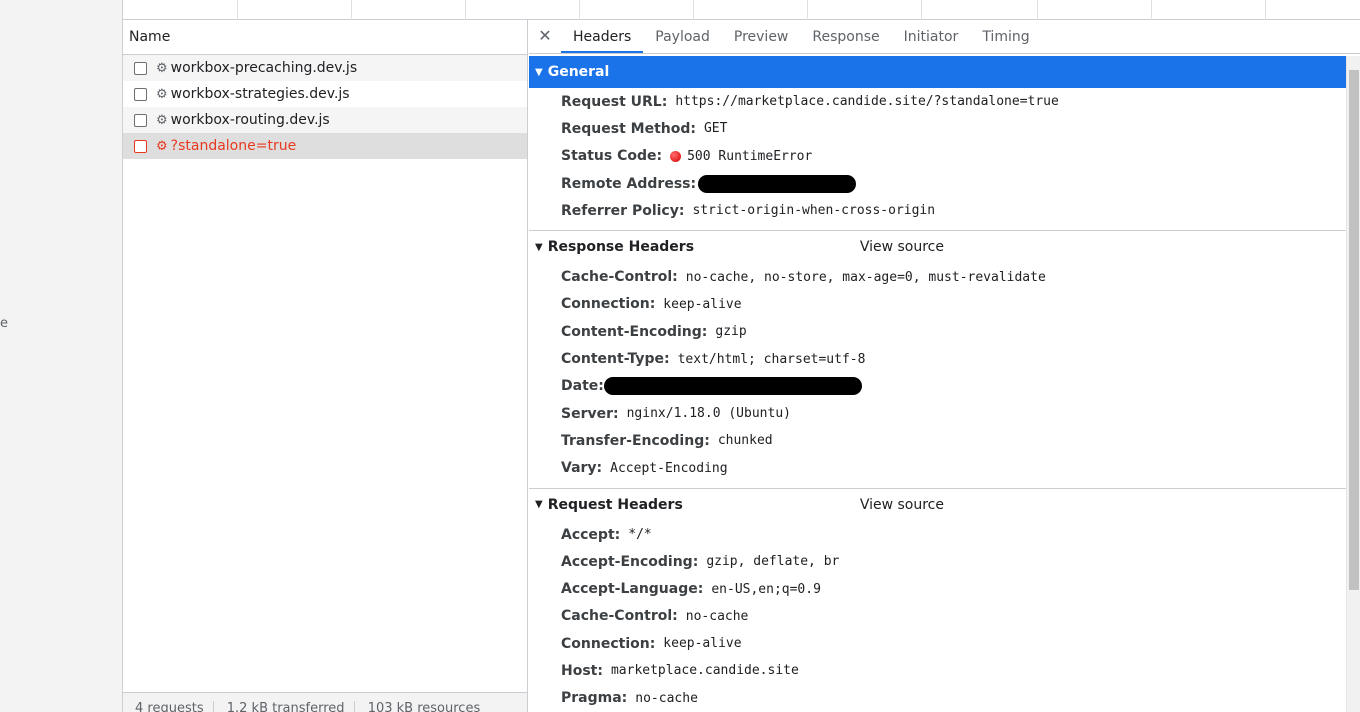 This screenshot has height=712, width=1360. I want to click on header-row: Server: nginx/1.18.0 (Ubuntu), so click(937, 413).